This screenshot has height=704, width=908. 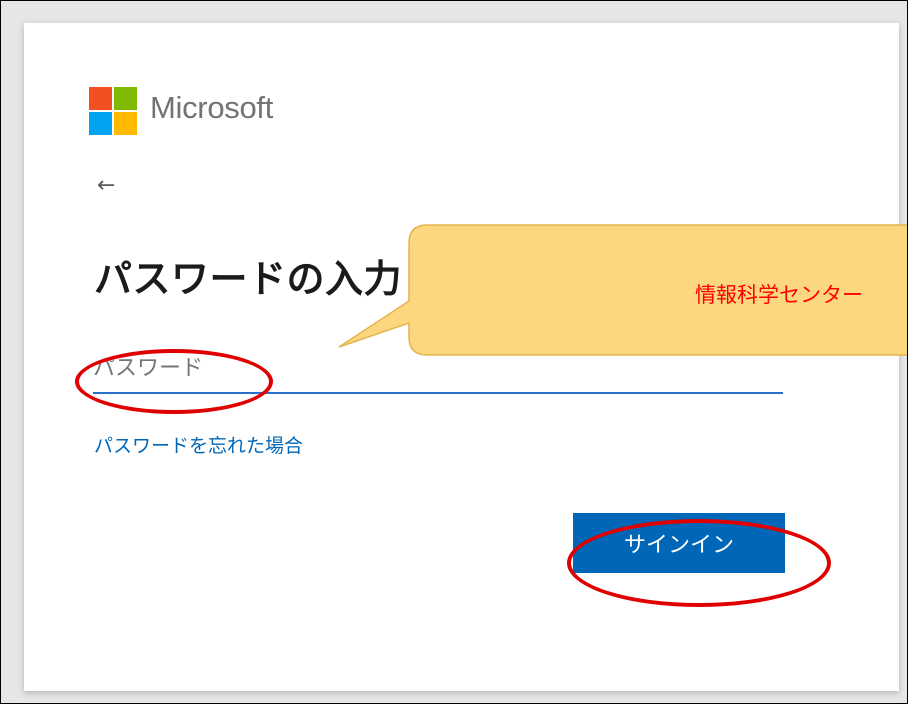 I want to click on signin-button: サインイン, so click(x=679, y=543).